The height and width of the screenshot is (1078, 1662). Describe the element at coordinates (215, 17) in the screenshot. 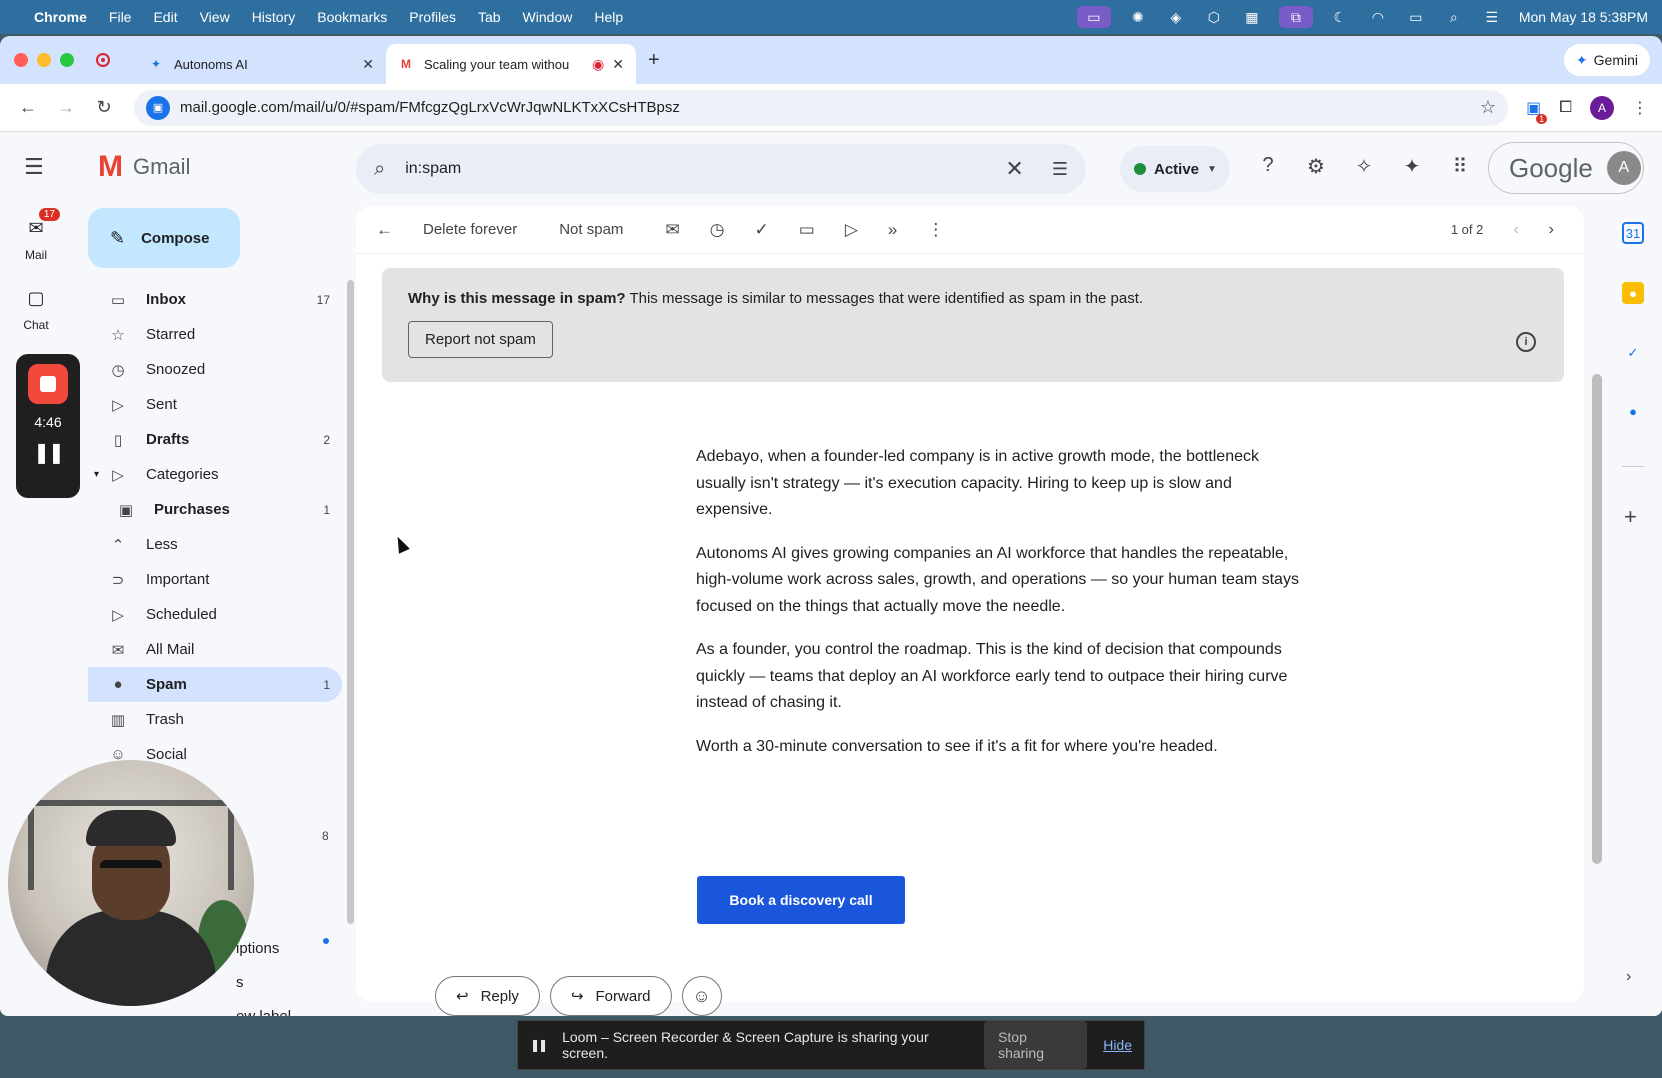

I see `menu-view: View` at that location.